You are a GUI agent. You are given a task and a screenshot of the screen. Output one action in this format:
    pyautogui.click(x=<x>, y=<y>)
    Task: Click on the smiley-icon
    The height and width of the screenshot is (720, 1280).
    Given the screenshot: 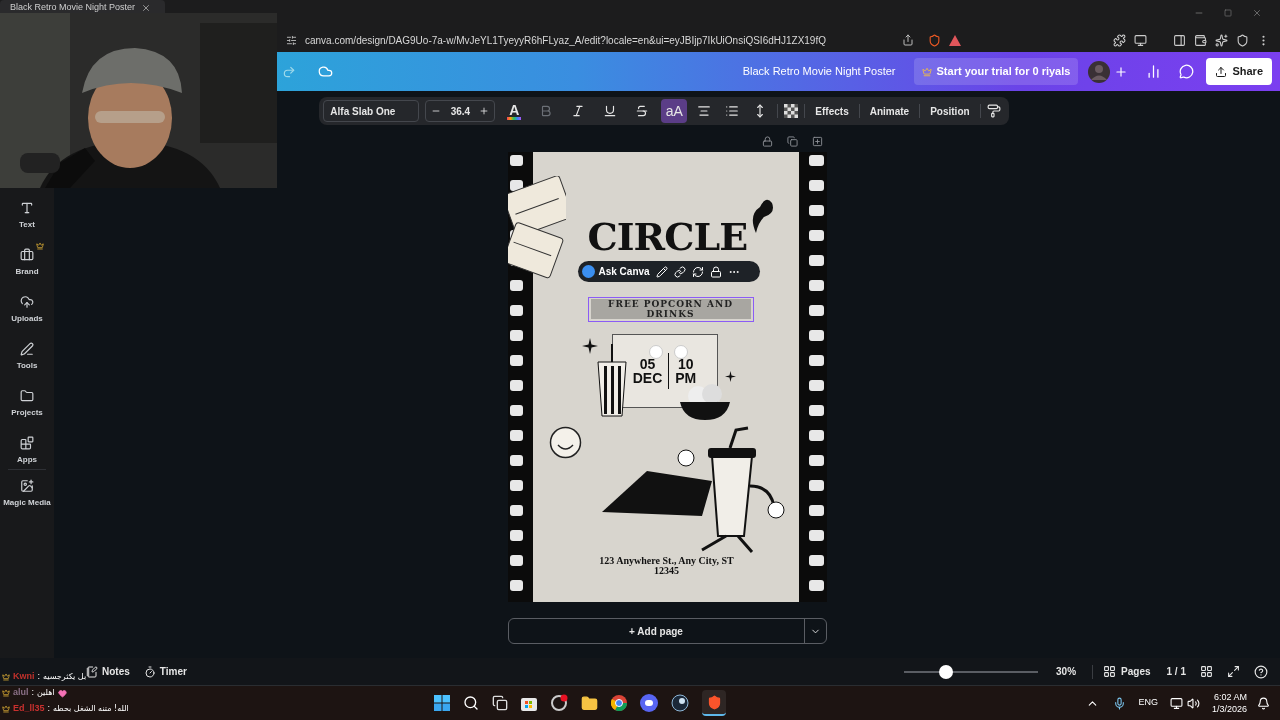 What is the action you would take?
    pyautogui.click(x=565, y=442)
    